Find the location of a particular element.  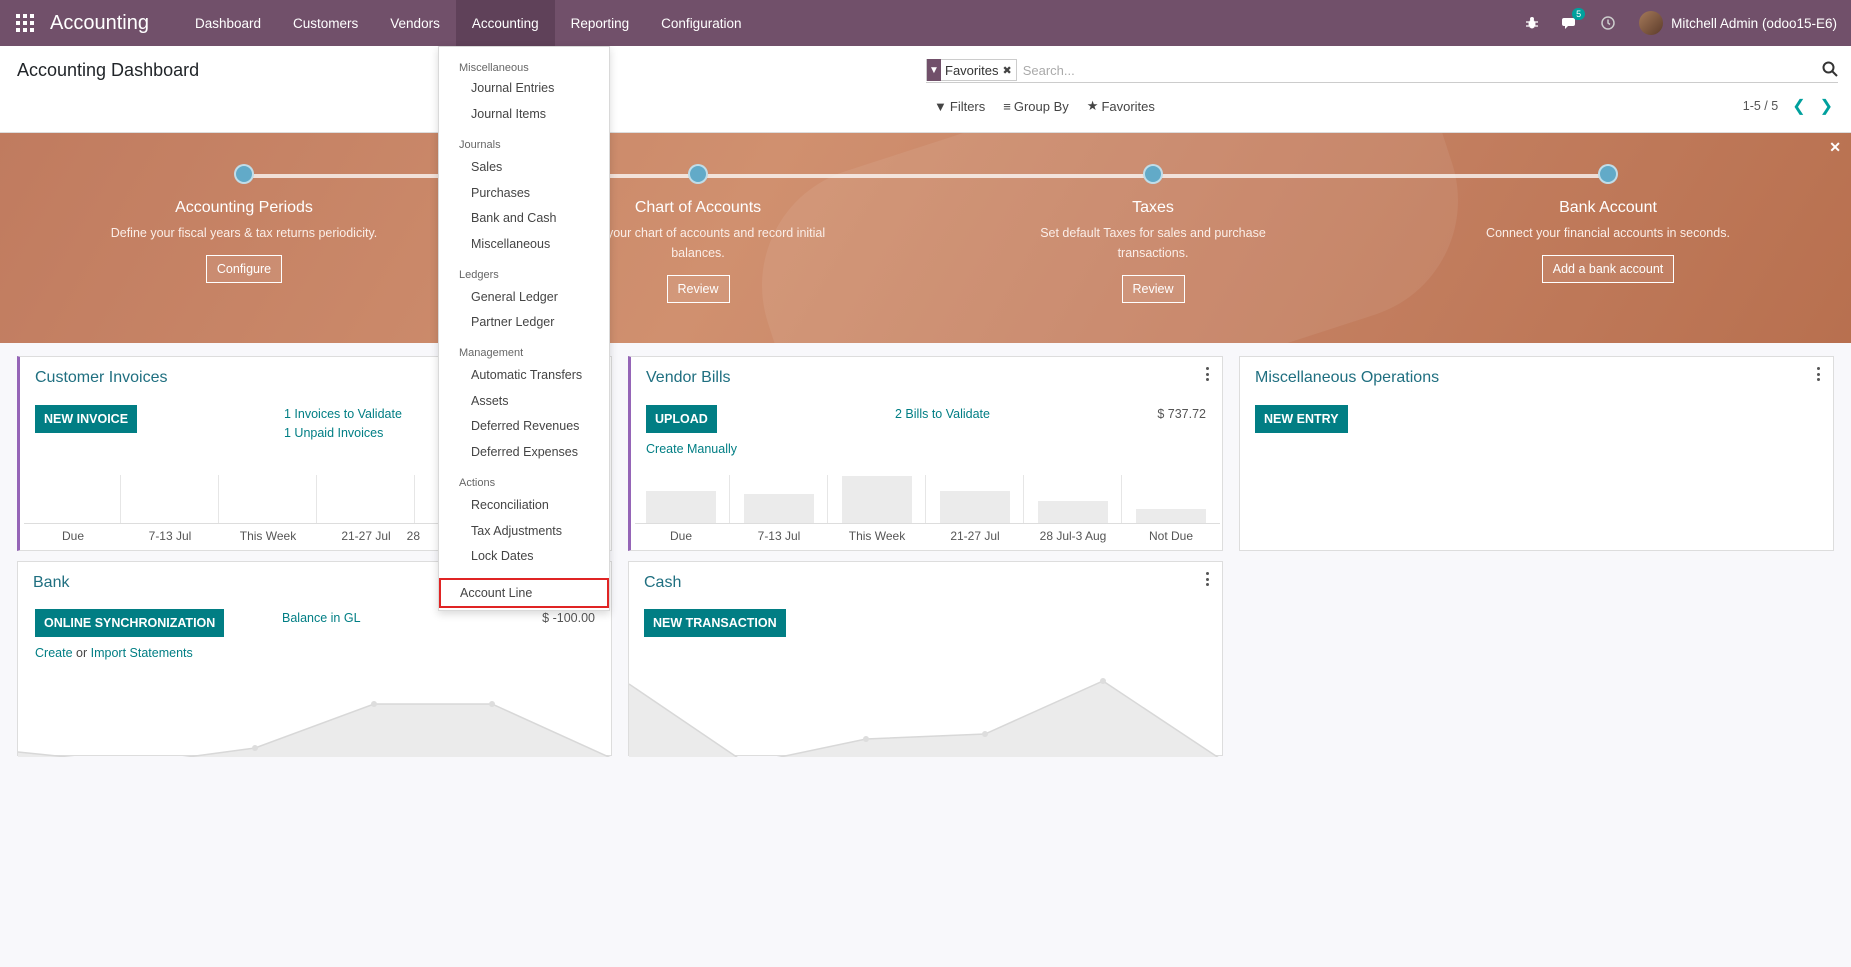

menu-sales: Sales is located at coordinates (486, 167).